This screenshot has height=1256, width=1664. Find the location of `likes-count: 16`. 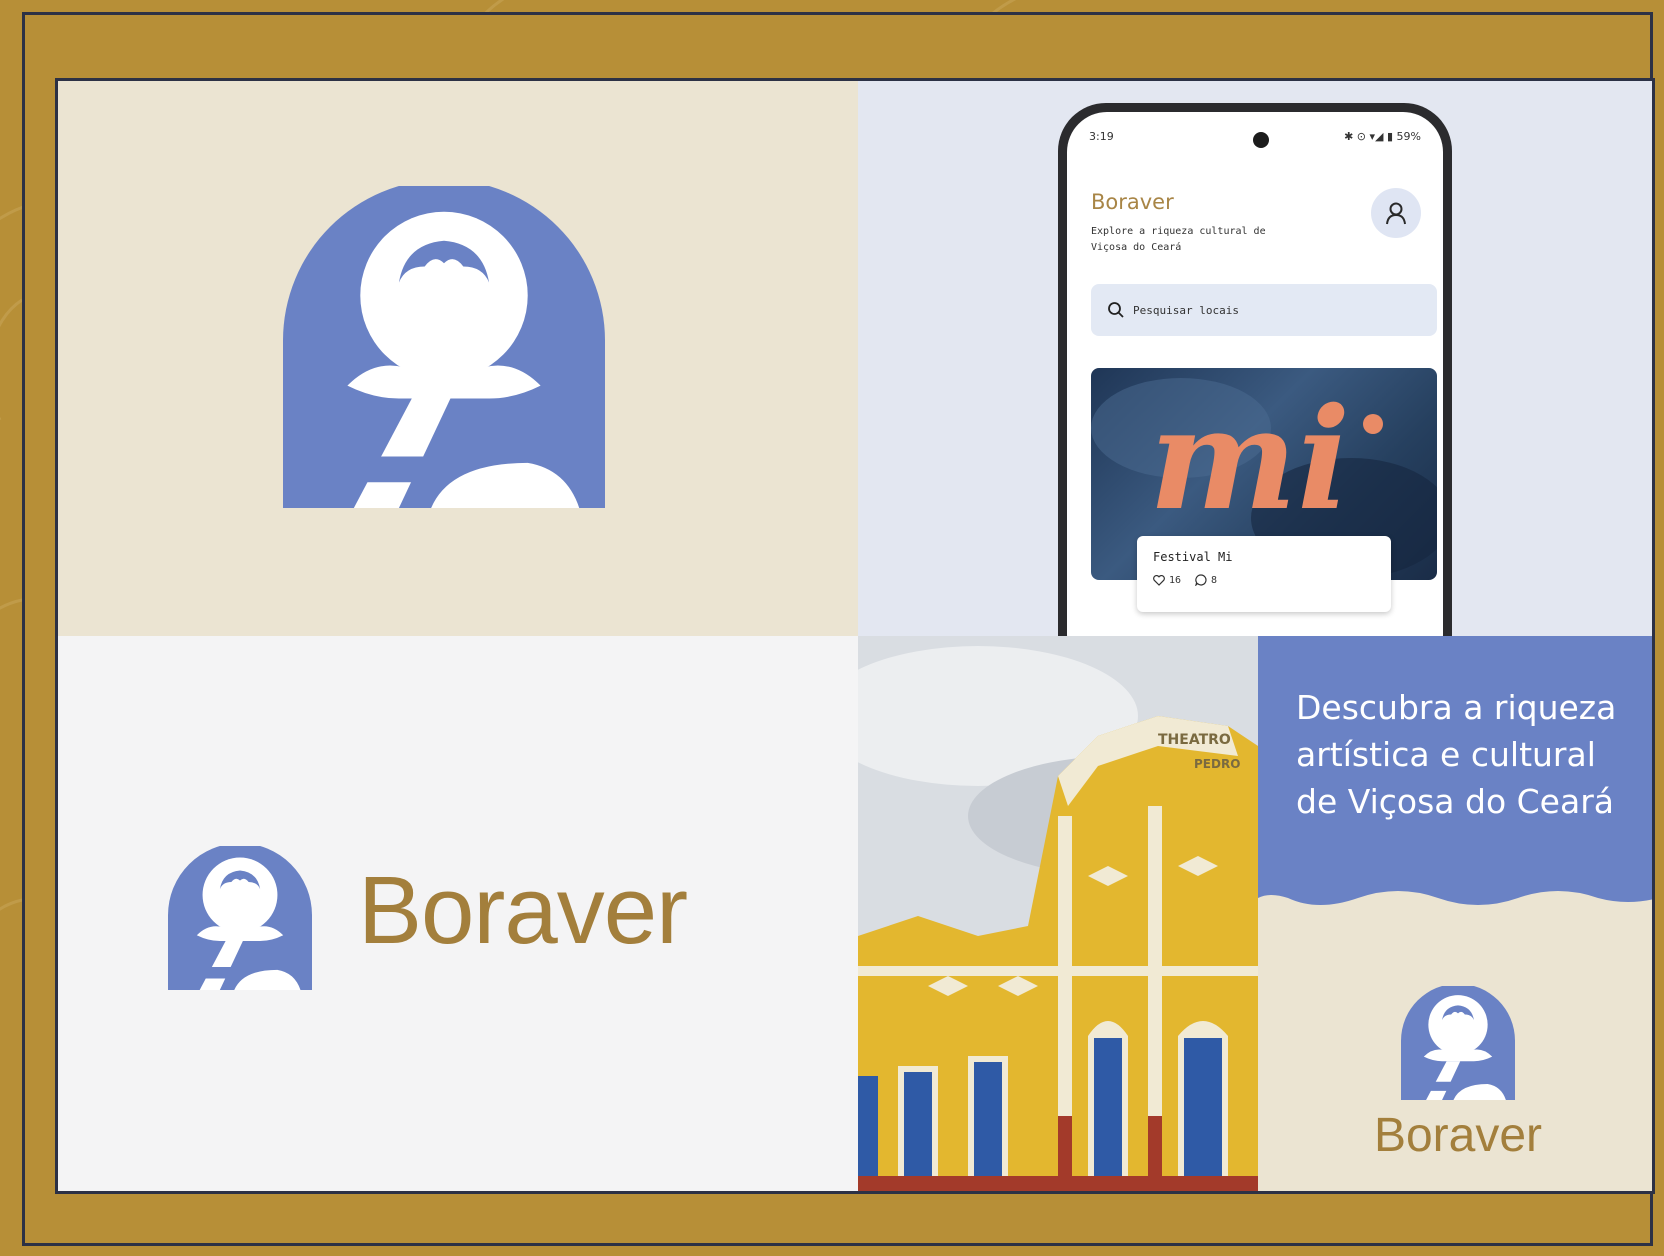

likes-count: 16 is located at coordinates (1175, 580).